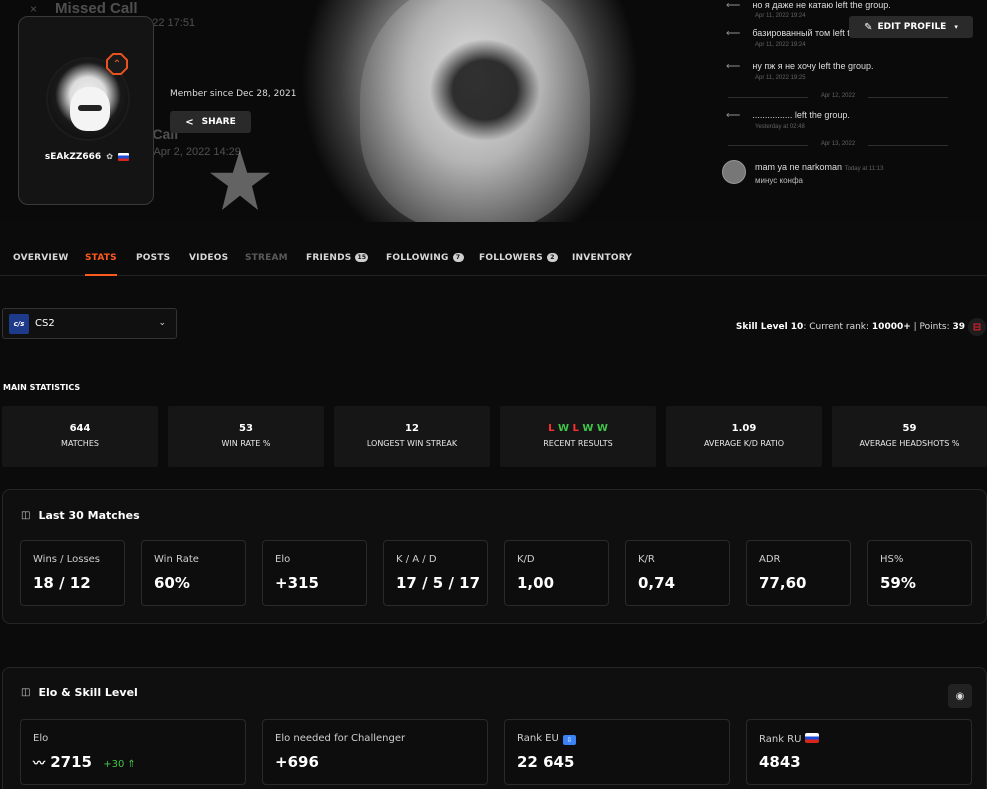 This screenshot has height=789, width=987. Describe the element at coordinates (977, 327) in the screenshot. I see `skill-level-icon: ⊟` at that location.